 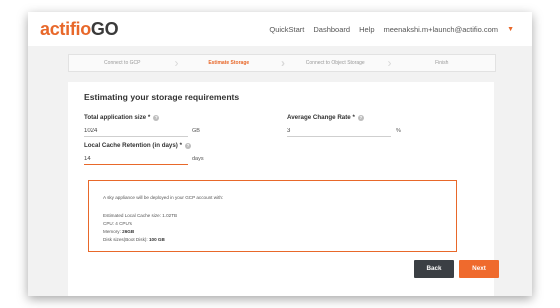 I want to click on nav-dashboard: Dashboard, so click(x=331, y=29).